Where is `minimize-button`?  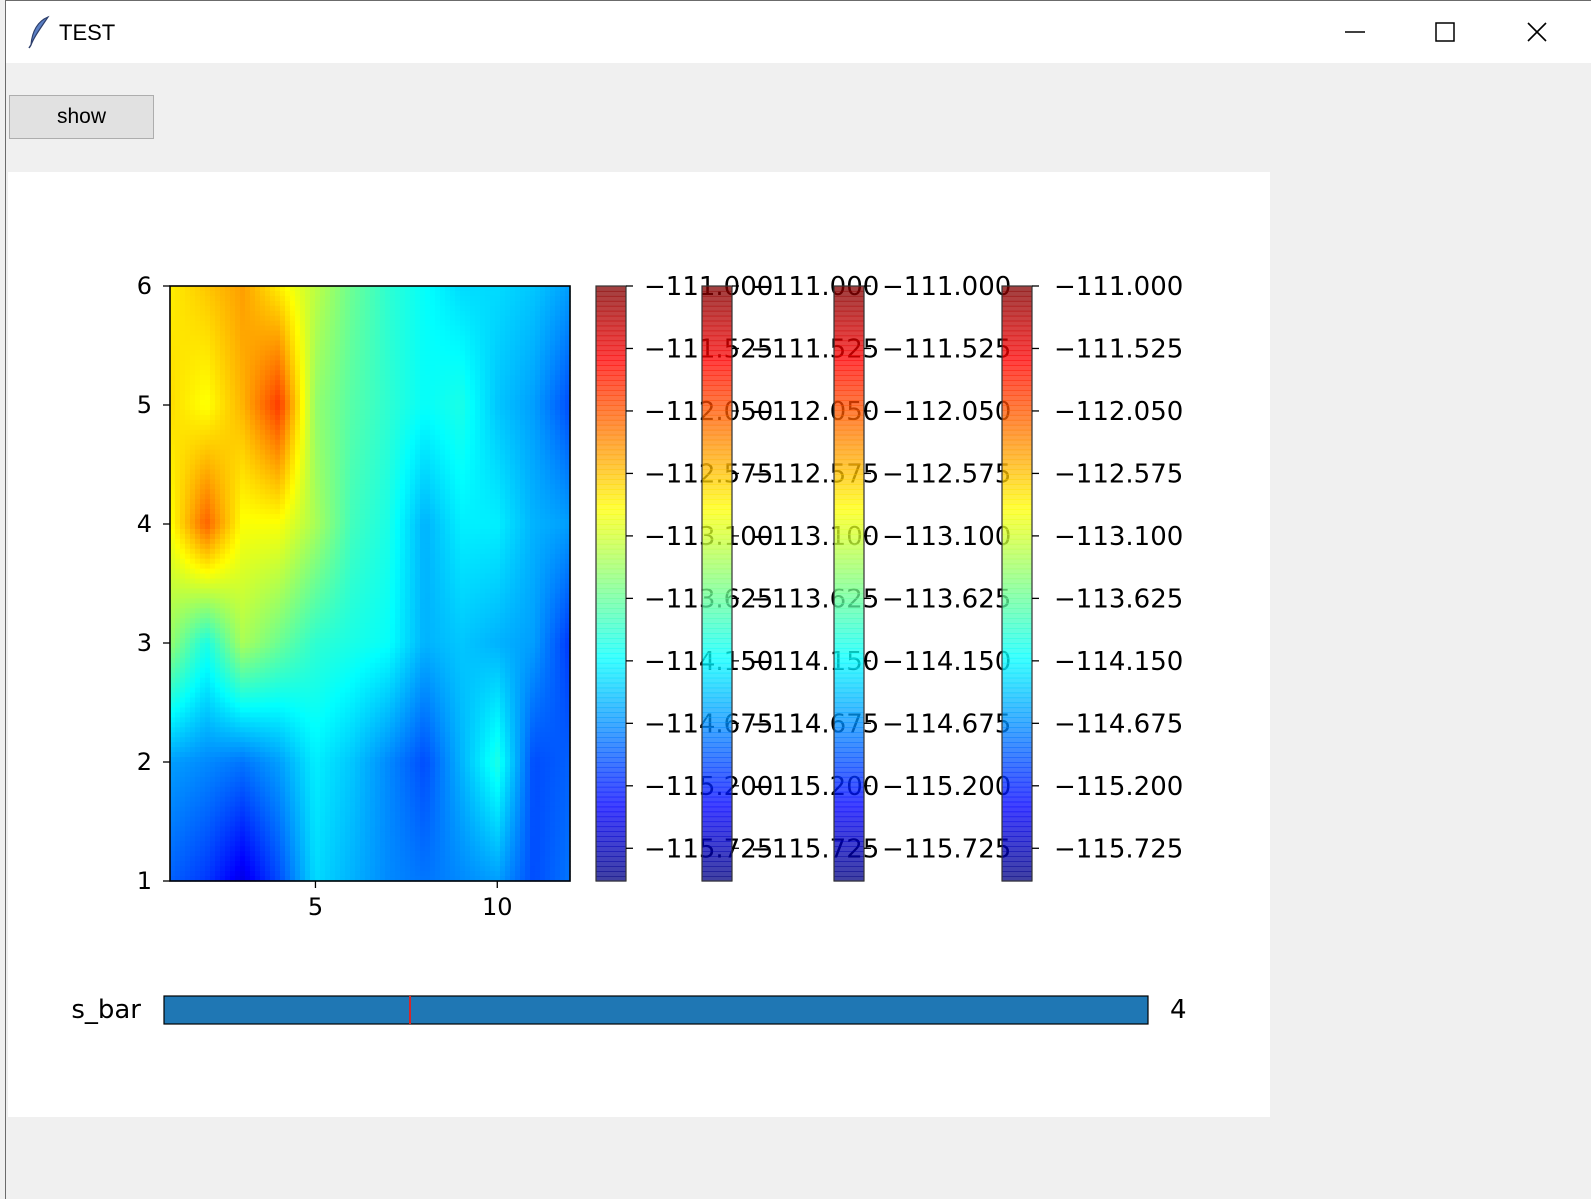 minimize-button is located at coordinates (1355, 32).